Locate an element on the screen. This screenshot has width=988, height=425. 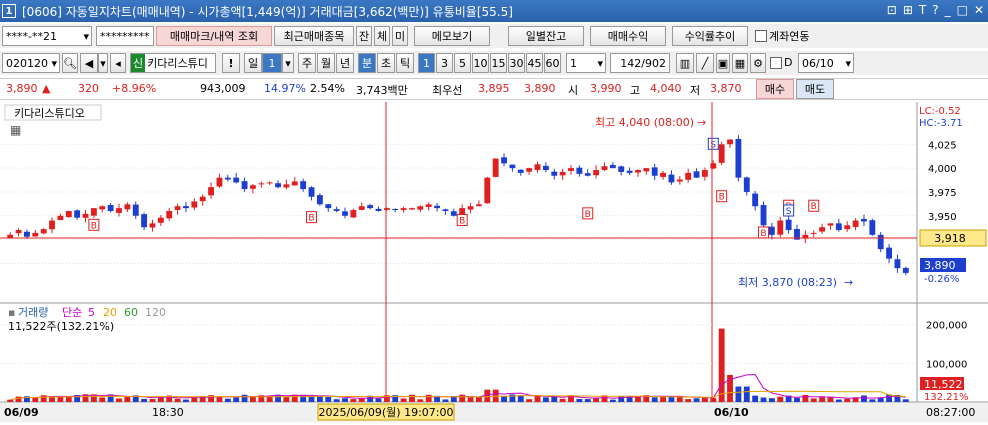
close-icon: ✕ is located at coordinates (979, 10).